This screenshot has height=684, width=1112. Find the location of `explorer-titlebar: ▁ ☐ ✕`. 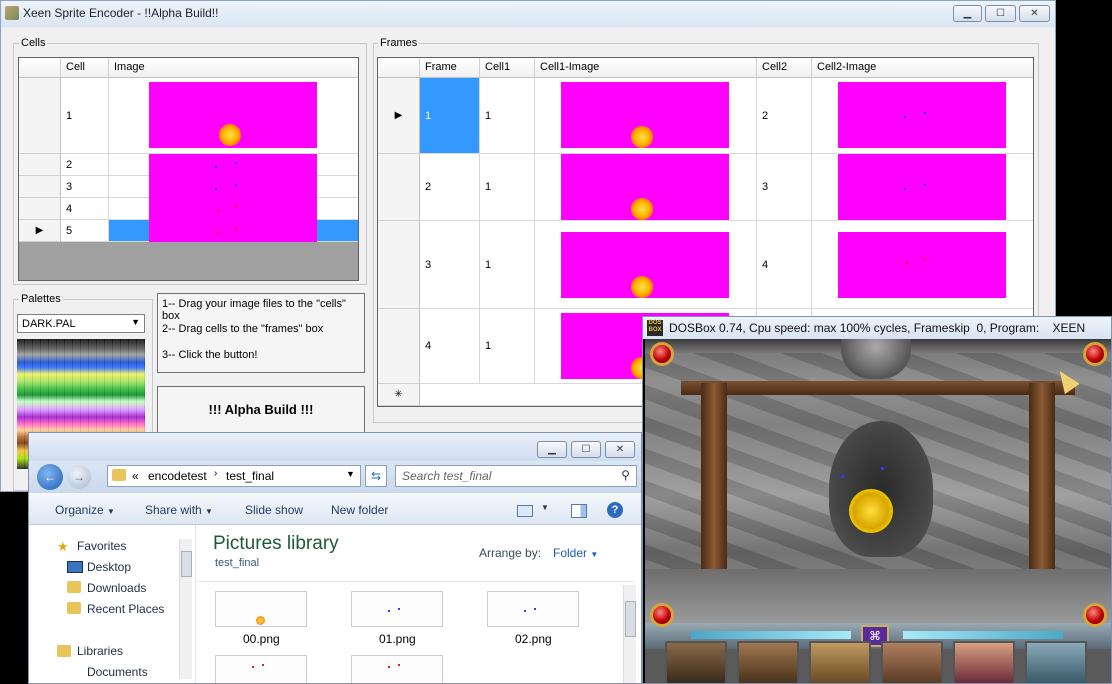

explorer-titlebar: ▁ ☐ ✕ is located at coordinates (335, 447).